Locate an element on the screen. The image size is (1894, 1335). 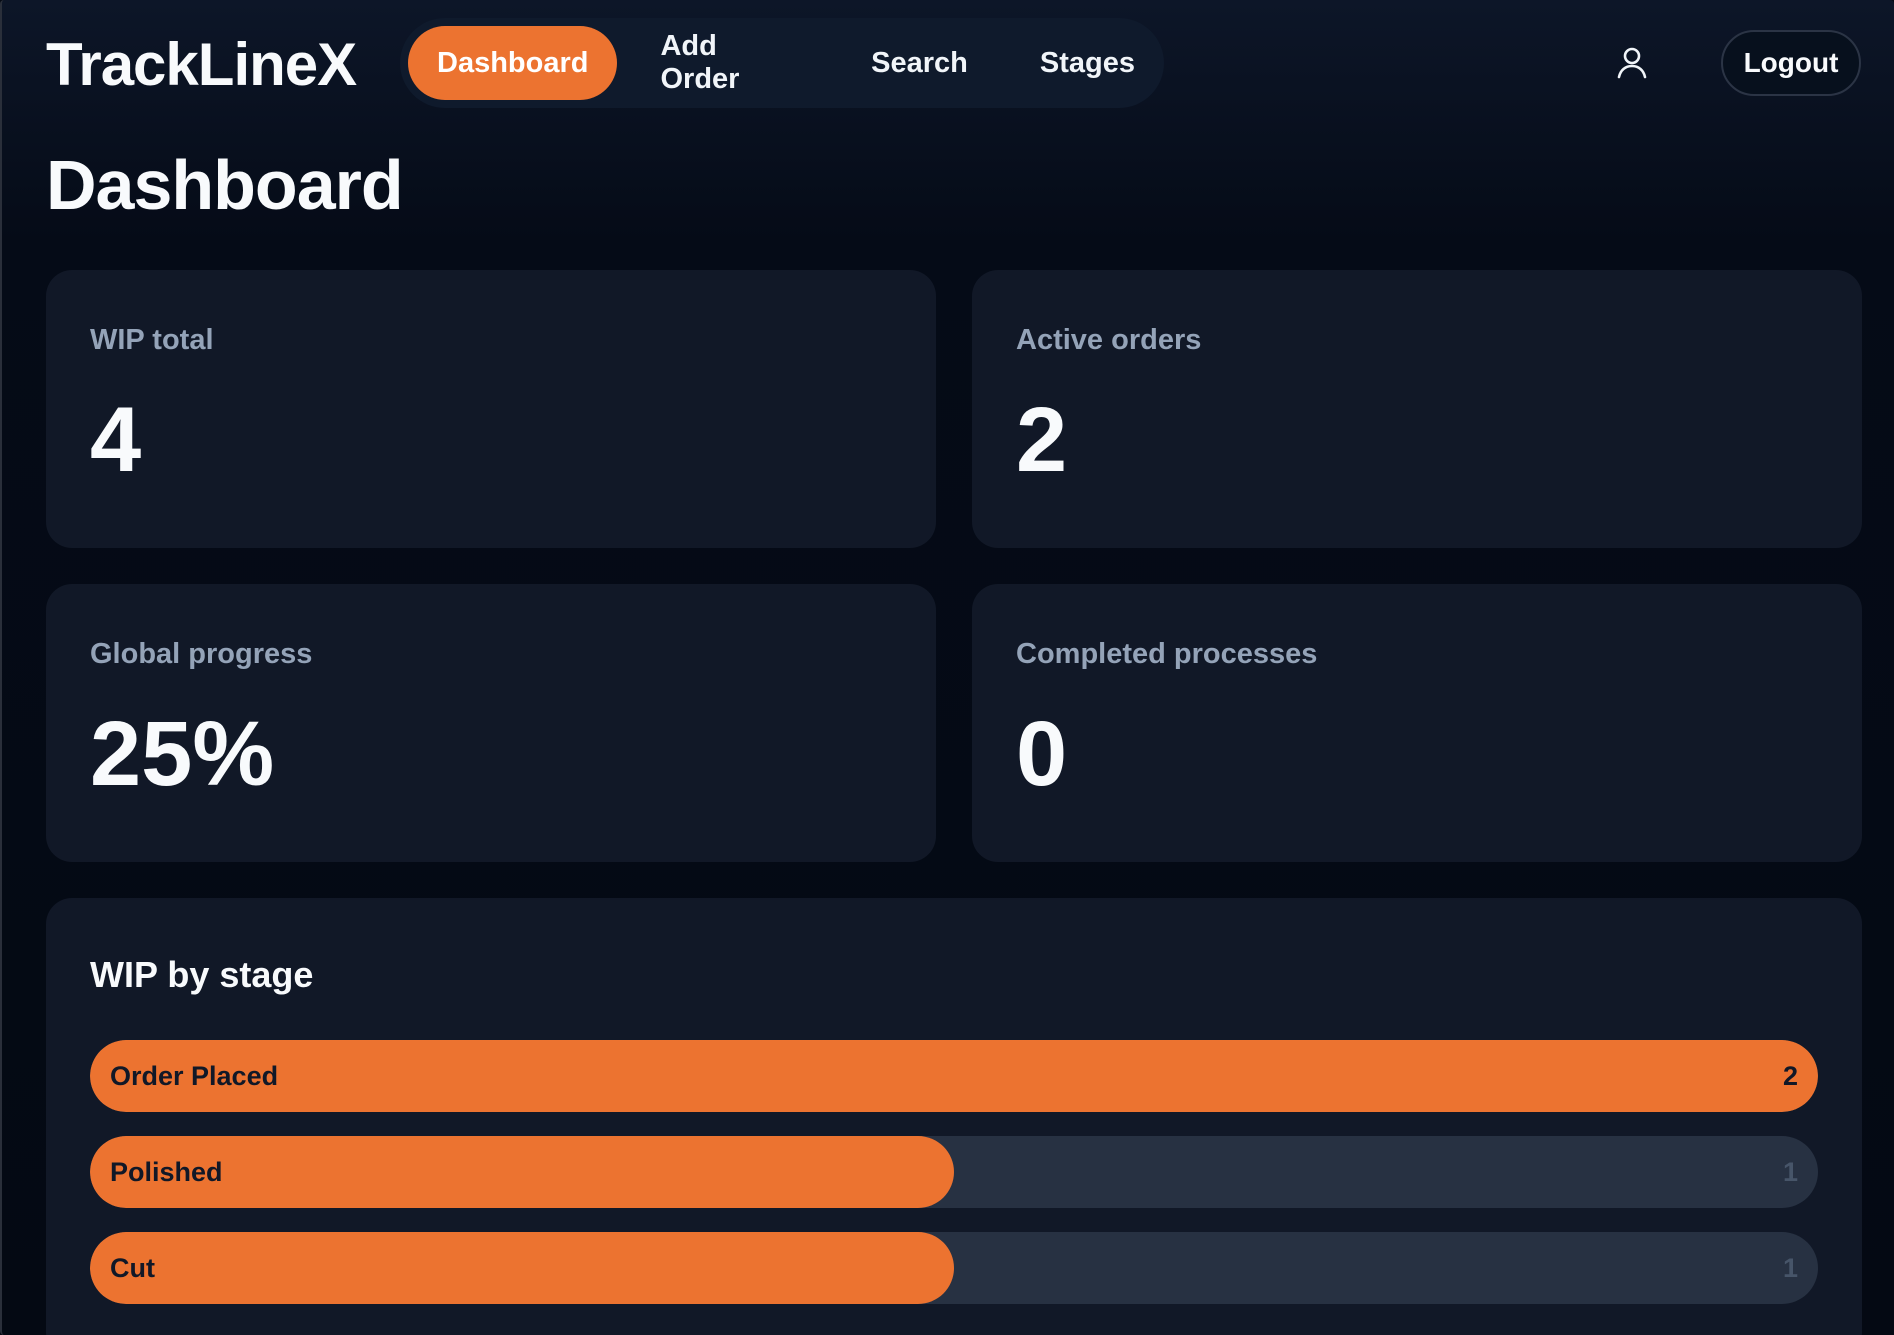
stat-label: WIP total is located at coordinates (152, 340).